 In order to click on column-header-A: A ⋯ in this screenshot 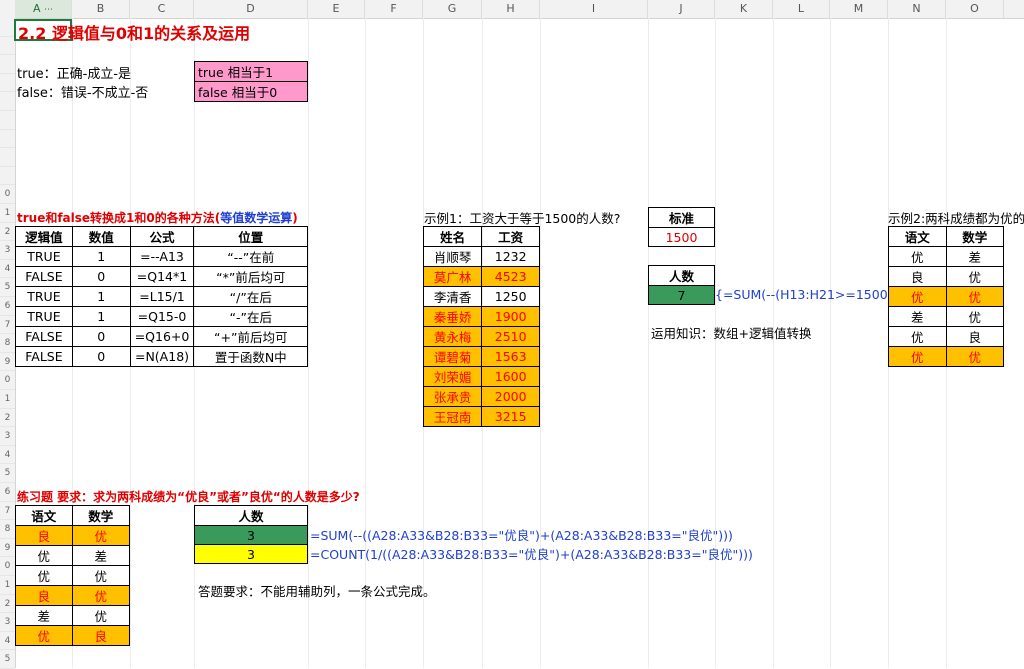, I will do `click(43, 9)`.